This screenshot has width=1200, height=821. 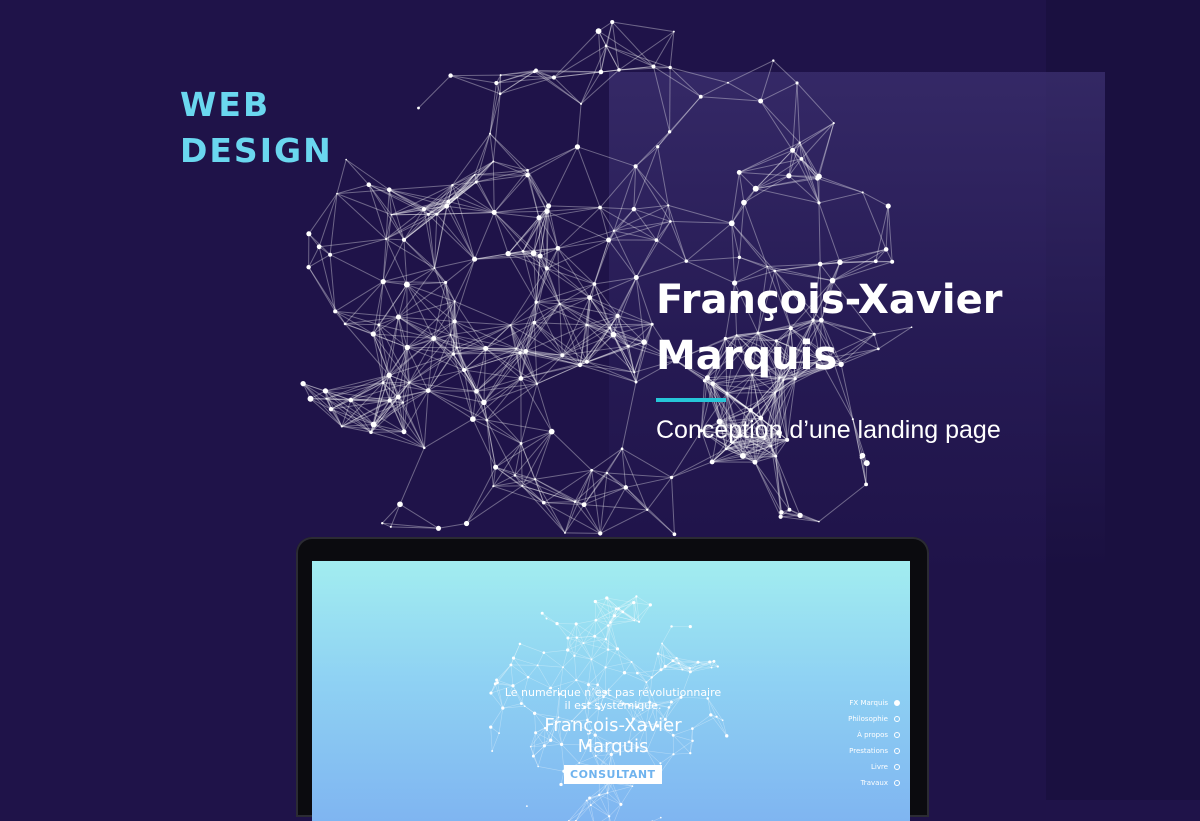 What do you see at coordinates (879, 767) in the screenshot?
I see `nav-item-label: Livre` at bounding box center [879, 767].